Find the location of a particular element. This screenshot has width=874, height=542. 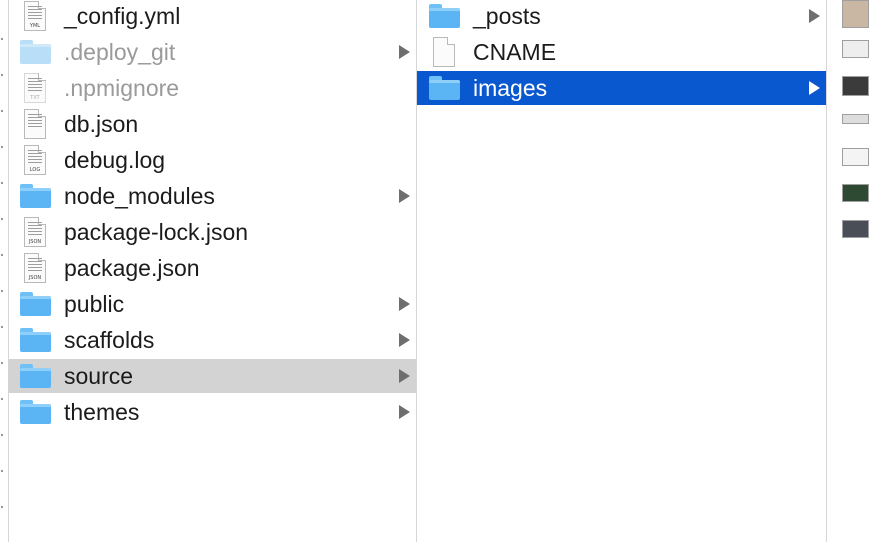

file-row: JSON package-lock.json is located at coordinates (212, 232).